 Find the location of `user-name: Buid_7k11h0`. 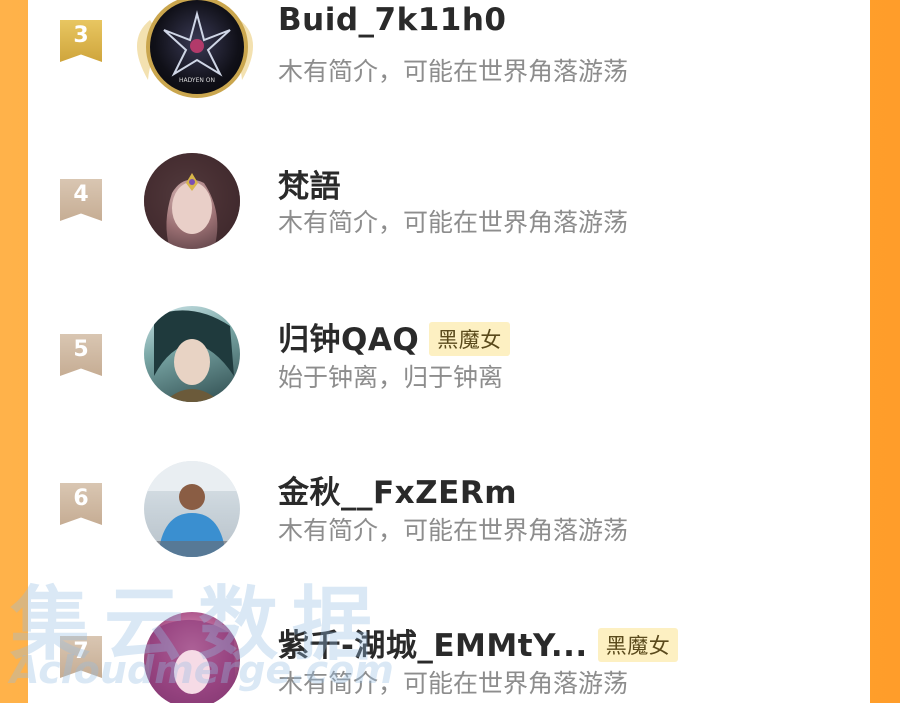

user-name: Buid_7k11h0 is located at coordinates (392, 20).